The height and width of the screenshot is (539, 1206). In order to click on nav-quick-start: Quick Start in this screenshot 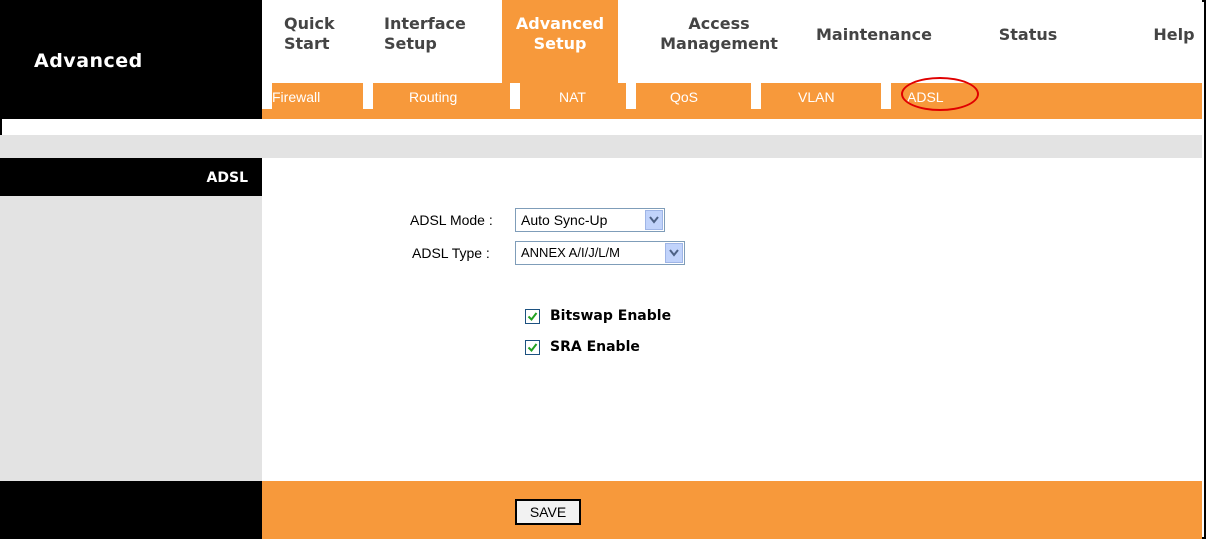, I will do `click(310, 34)`.